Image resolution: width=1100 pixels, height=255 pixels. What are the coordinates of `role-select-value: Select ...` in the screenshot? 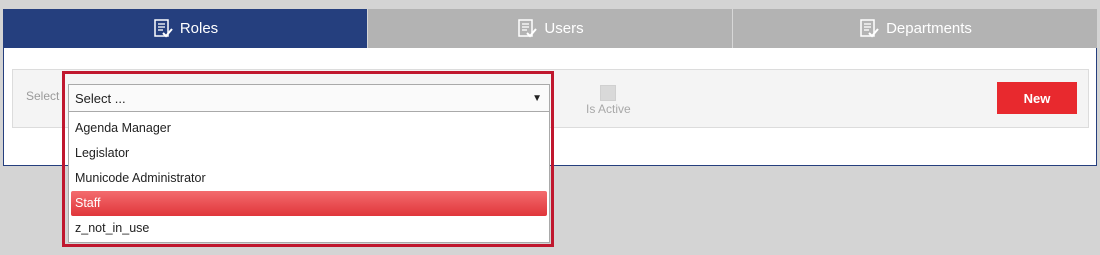 It's located at (100, 98).